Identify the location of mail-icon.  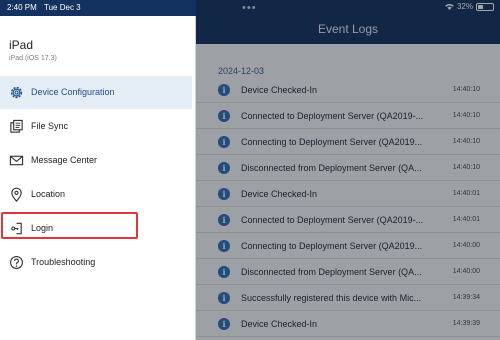
(16, 160).